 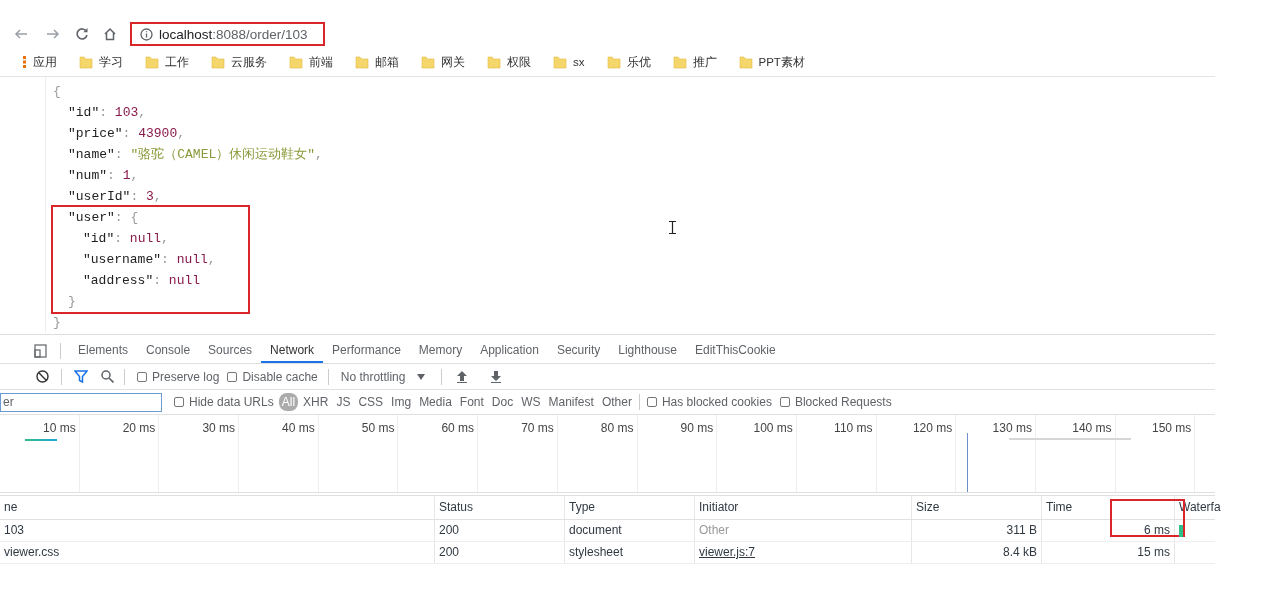 I want to click on bookmark-item: sx, so click(x=568, y=62).